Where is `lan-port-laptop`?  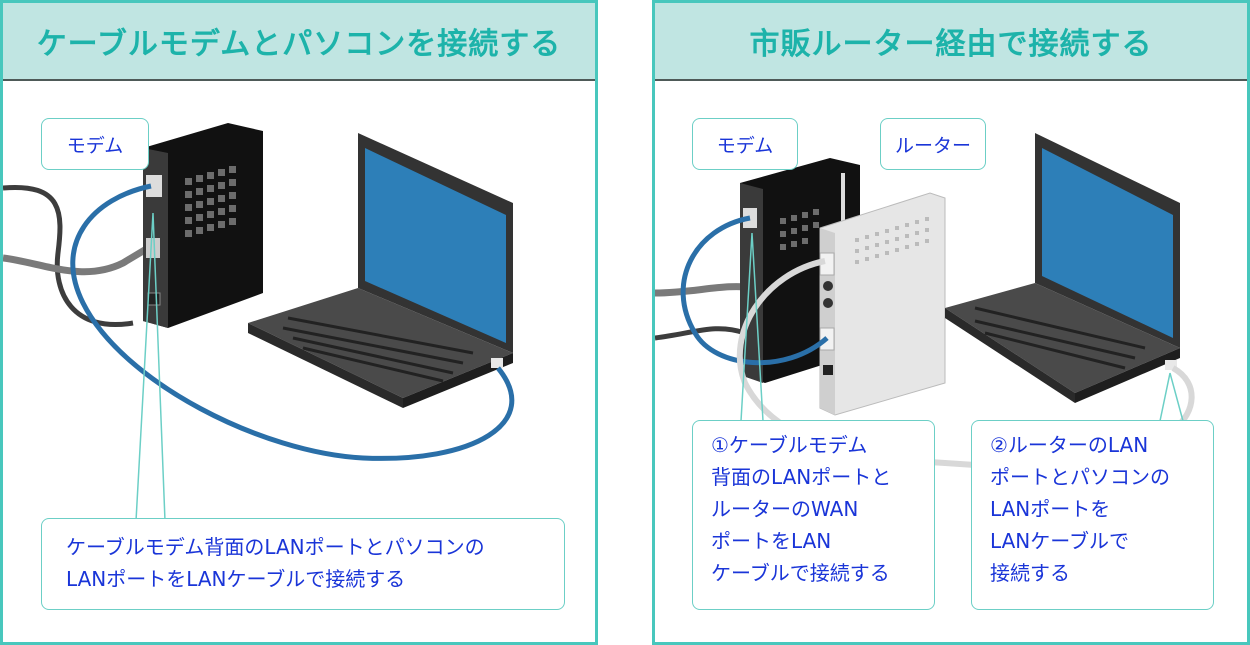
lan-port-laptop is located at coordinates (497, 363).